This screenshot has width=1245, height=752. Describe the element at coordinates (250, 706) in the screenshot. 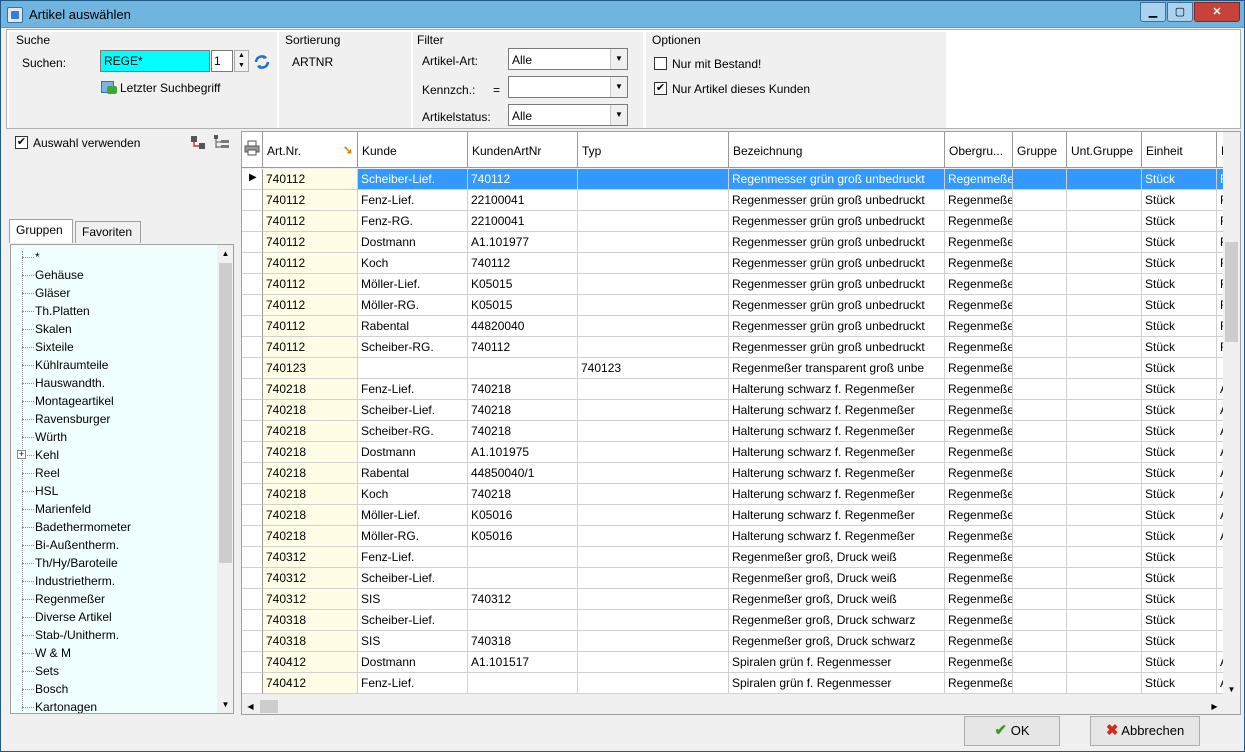

I see `scroll-left-icon: ◀` at that location.